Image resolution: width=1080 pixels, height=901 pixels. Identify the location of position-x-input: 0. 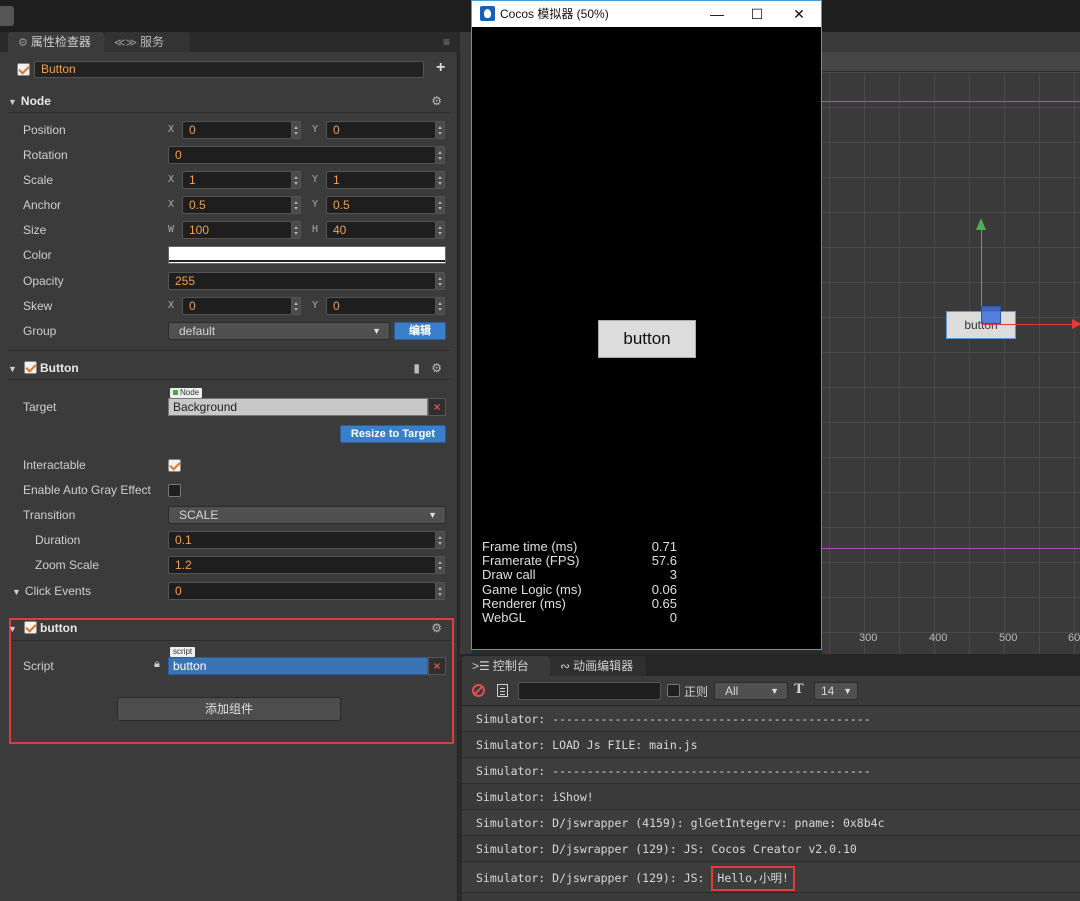
(237, 130).